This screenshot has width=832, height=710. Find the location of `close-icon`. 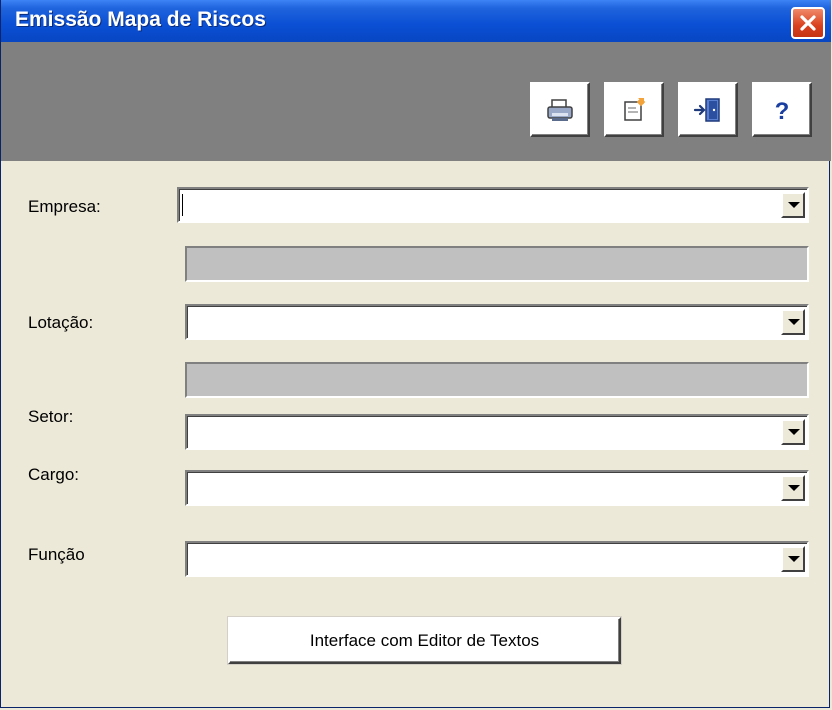

close-icon is located at coordinates (808, 23).